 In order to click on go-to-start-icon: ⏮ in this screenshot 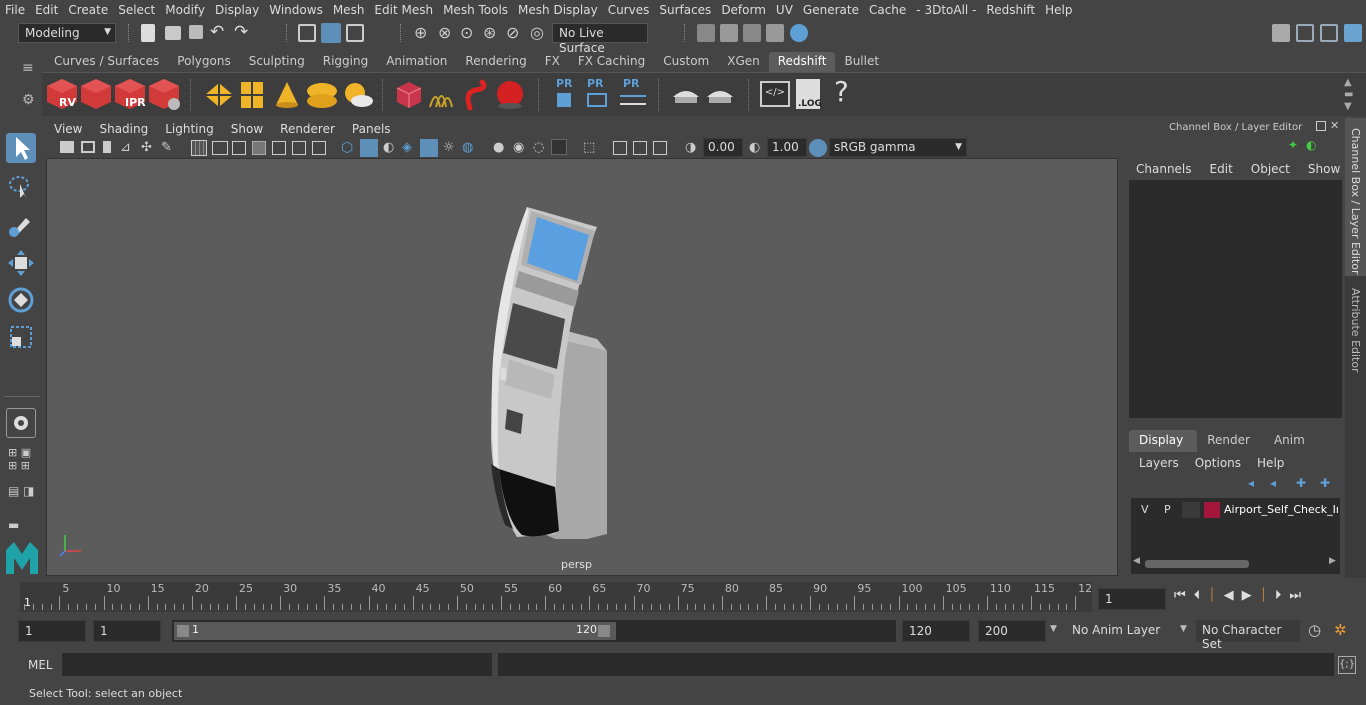, I will do `click(1180, 595)`.